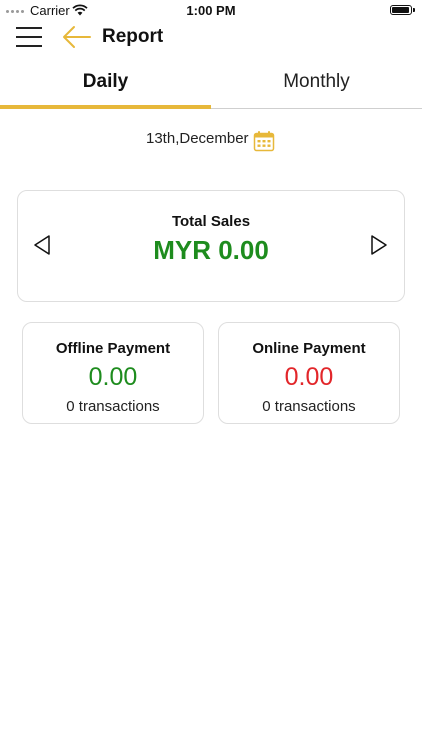  What do you see at coordinates (379, 245) in the screenshot?
I see `triangle-right-icon` at bounding box center [379, 245].